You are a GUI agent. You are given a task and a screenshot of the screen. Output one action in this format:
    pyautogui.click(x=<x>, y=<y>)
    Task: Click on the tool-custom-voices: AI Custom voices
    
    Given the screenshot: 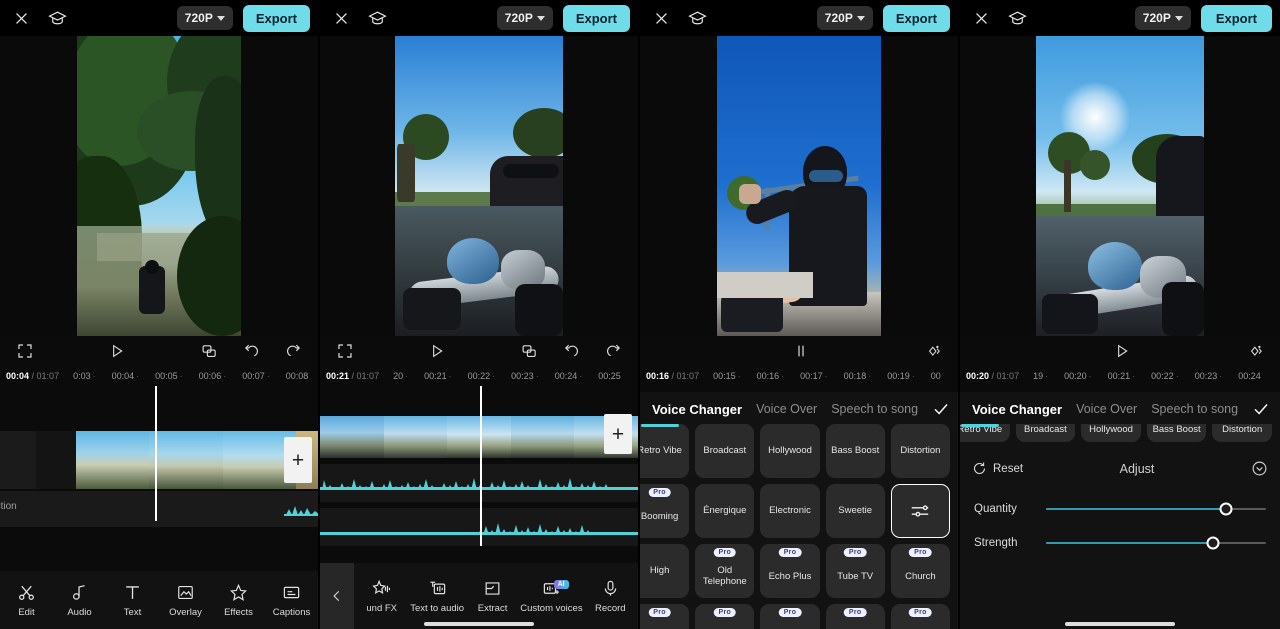 What is the action you would take?
    pyautogui.click(x=551, y=596)
    